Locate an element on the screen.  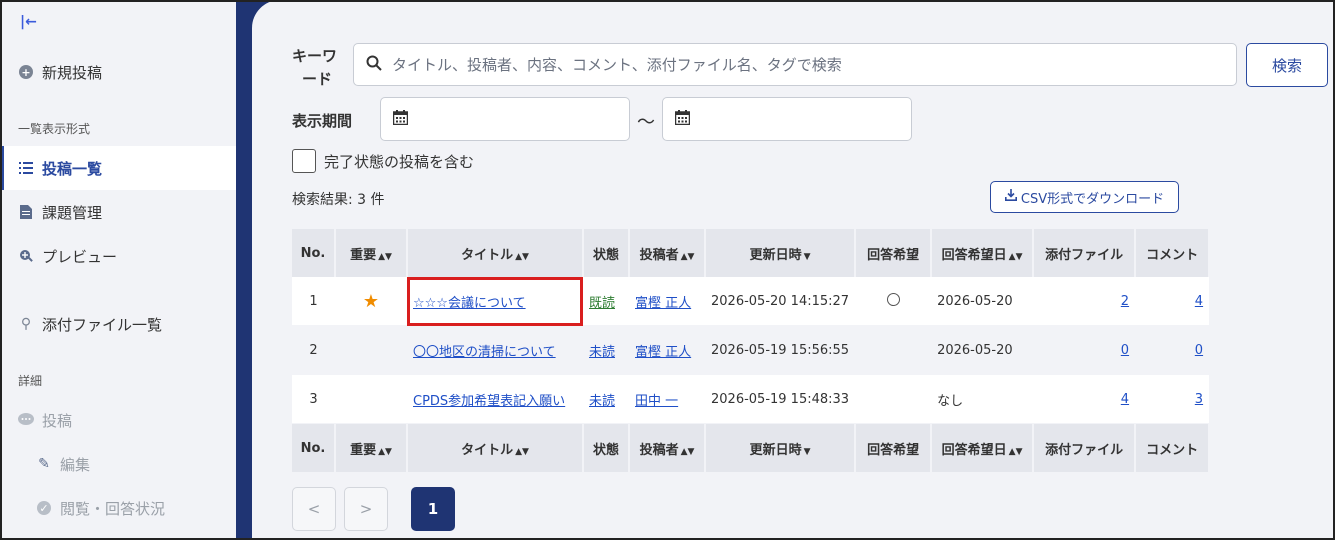
sidebar-section-detail: 詳細 is located at coordinates (30, 381).